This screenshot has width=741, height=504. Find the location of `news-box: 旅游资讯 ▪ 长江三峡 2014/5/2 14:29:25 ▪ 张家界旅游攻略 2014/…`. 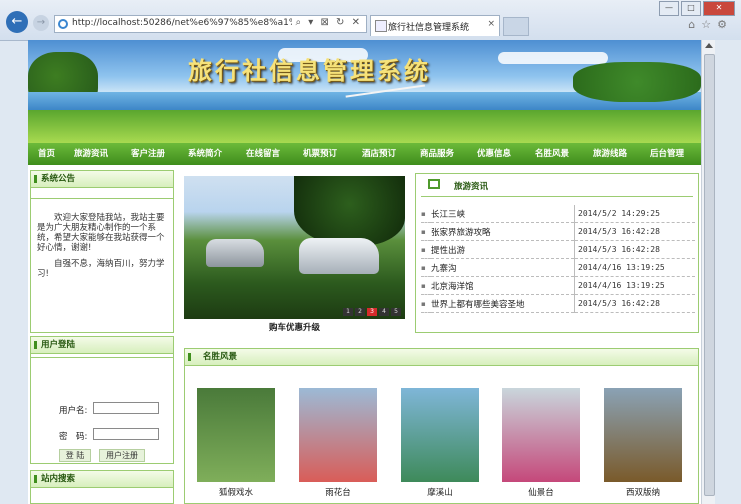

news-box: 旅游资讯 ▪ 长江三峡 2014/5/2 14:29:25 ▪ 张家界旅游攻略 2014/… is located at coordinates (557, 253).